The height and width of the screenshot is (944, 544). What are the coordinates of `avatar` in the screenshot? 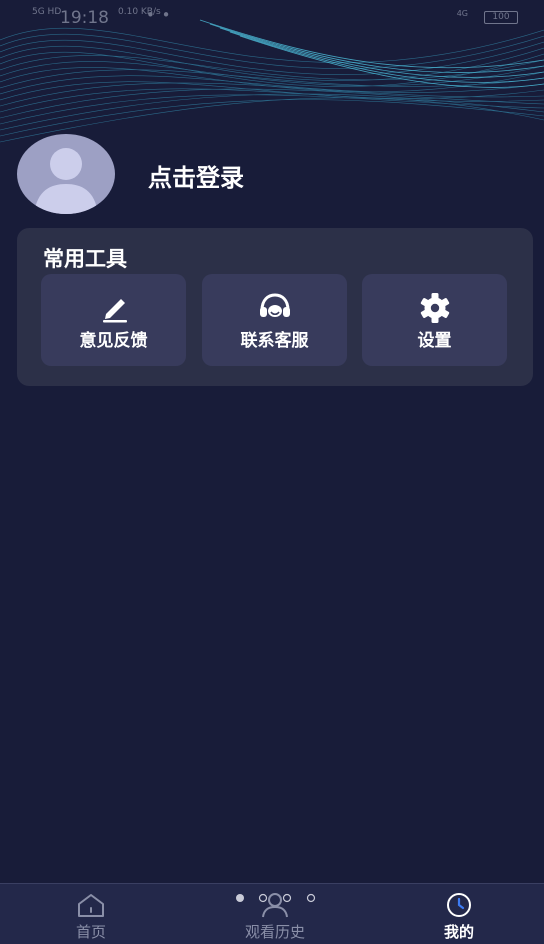 It's located at (66, 174).